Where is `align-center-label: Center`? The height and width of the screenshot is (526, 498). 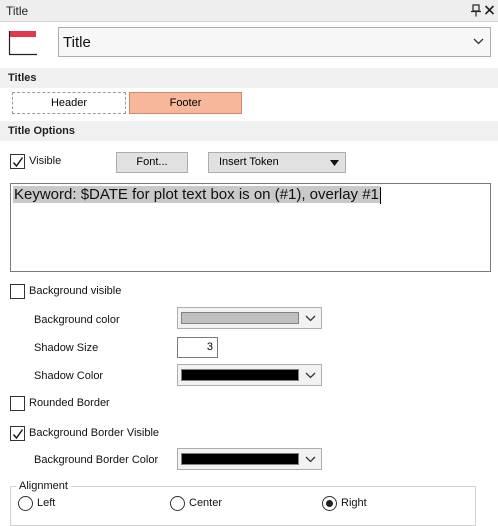
align-center-label: Center is located at coordinates (206, 503).